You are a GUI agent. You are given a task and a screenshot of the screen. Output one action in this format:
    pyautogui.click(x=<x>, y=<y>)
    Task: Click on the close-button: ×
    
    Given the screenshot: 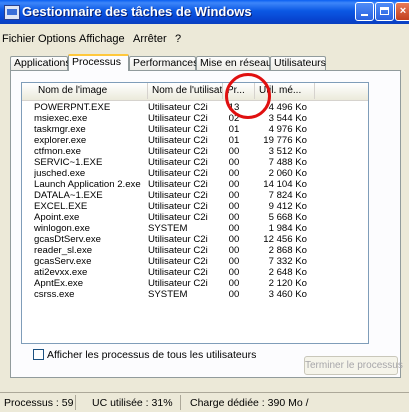 What is the action you would take?
    pyautogui.click(x=402, y=11)
    